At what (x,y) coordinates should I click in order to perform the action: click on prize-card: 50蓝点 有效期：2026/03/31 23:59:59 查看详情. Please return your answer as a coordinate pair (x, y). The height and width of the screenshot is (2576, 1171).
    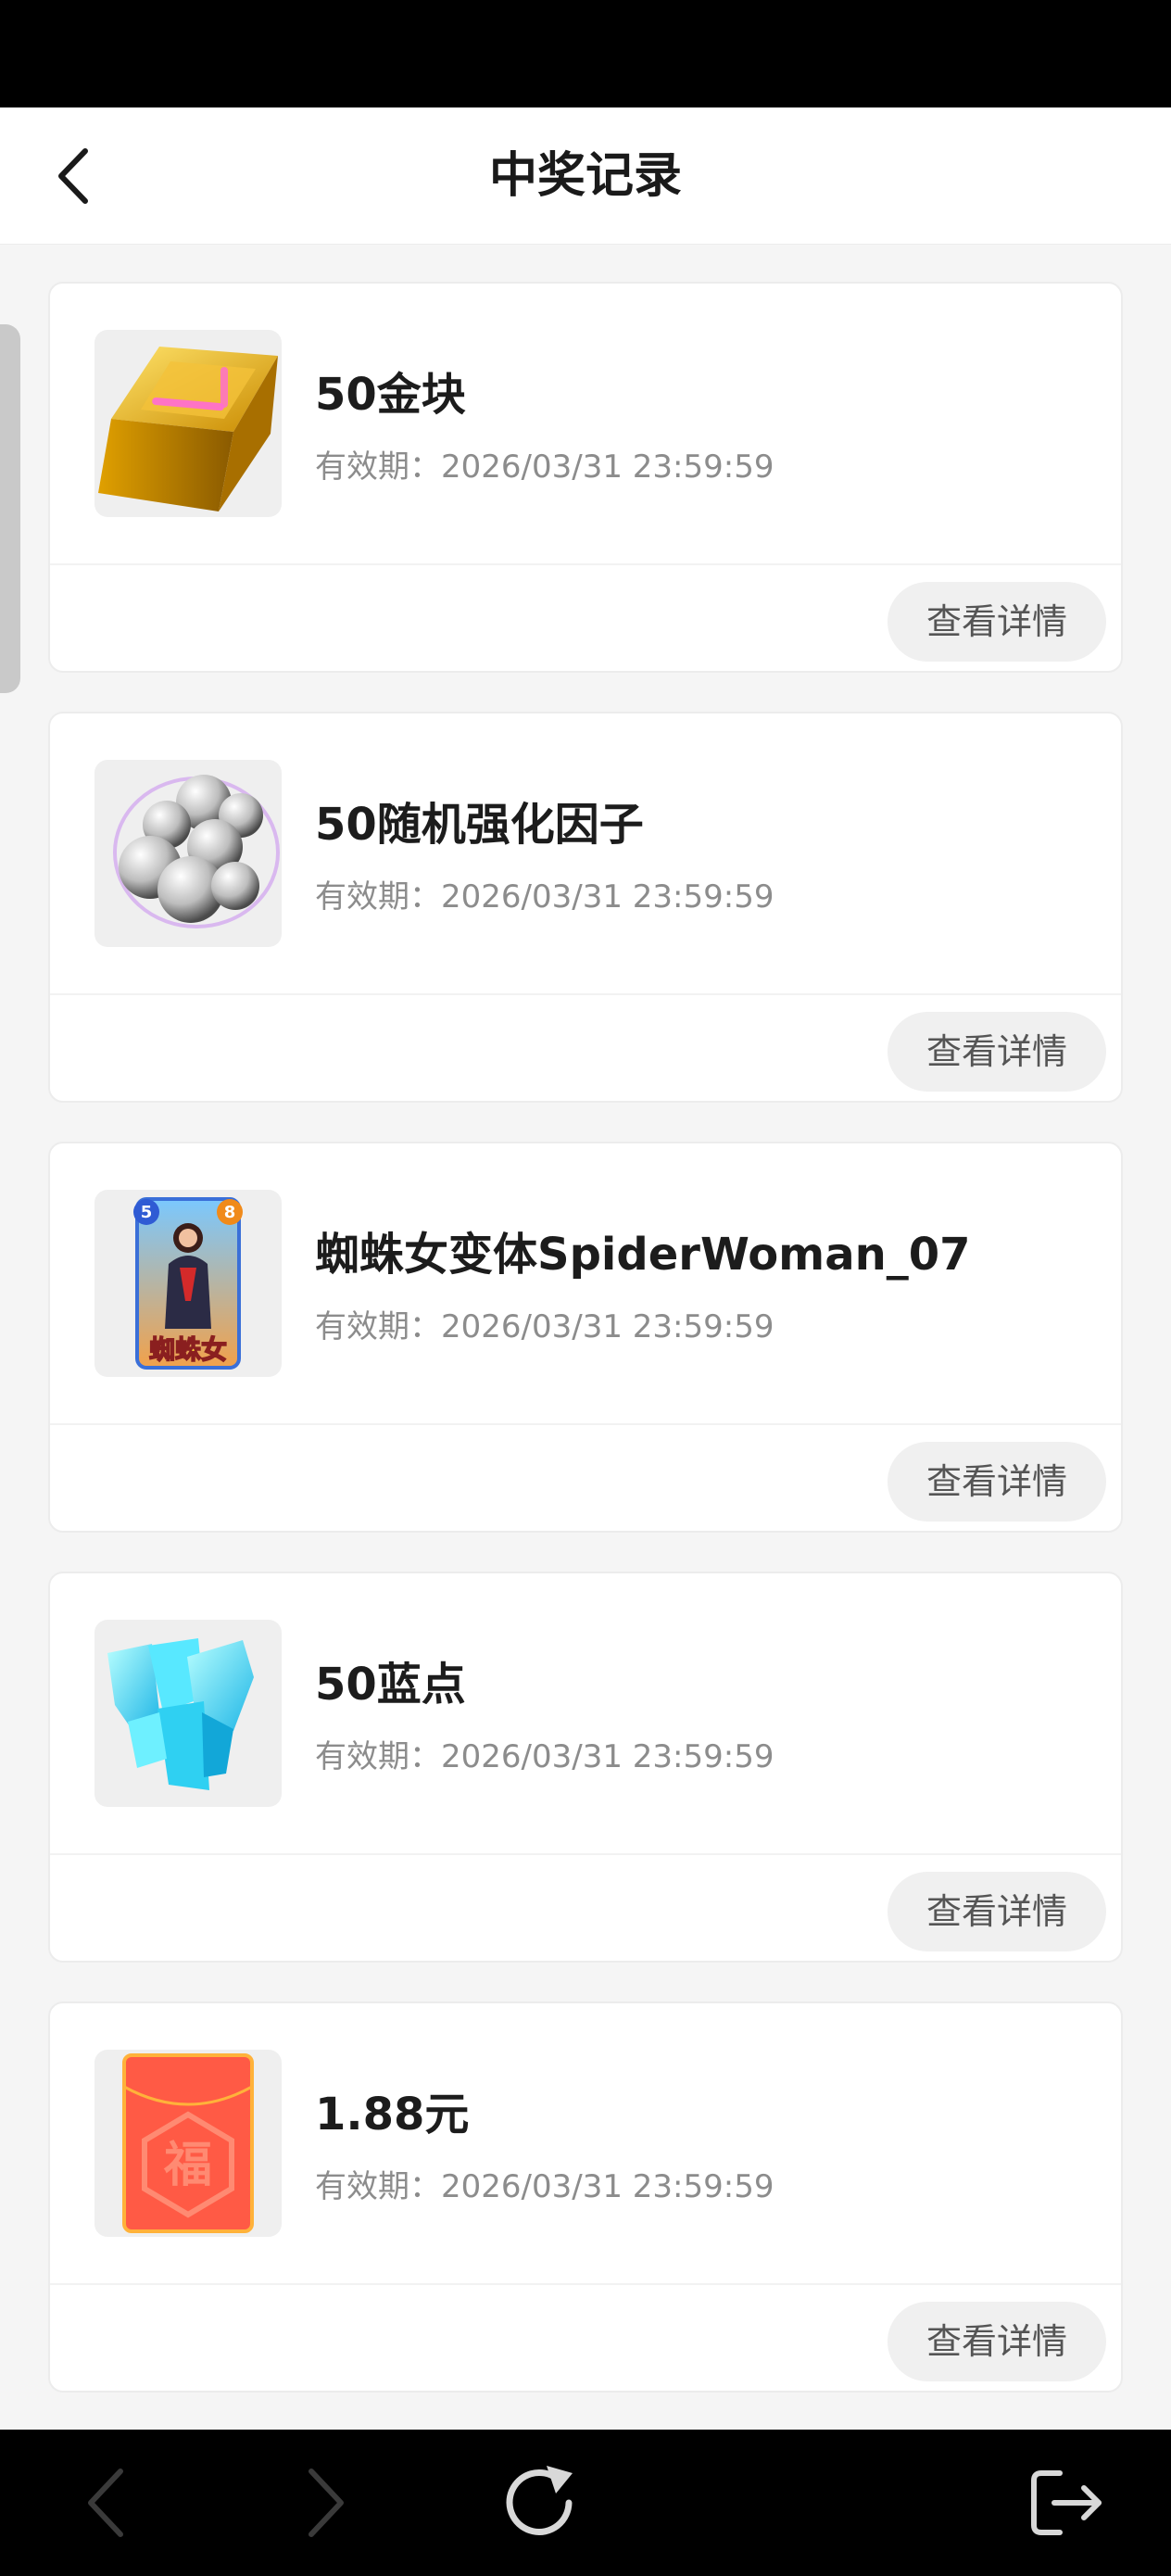
    Looking at the image, I should click on (585, 1768).